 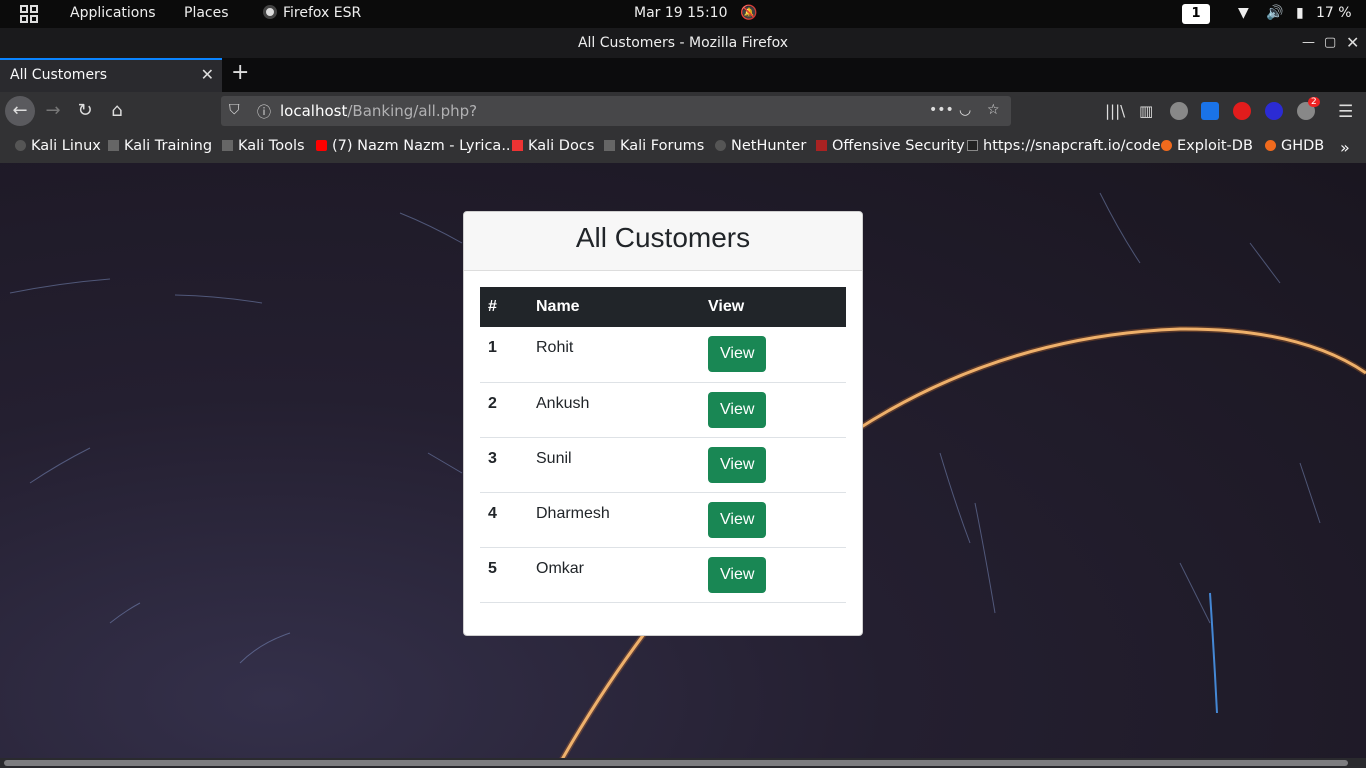 What do you see at coordinates (1179, 111) in the screenshot?
I see `account-icon` at bounding box center [1179, 111].